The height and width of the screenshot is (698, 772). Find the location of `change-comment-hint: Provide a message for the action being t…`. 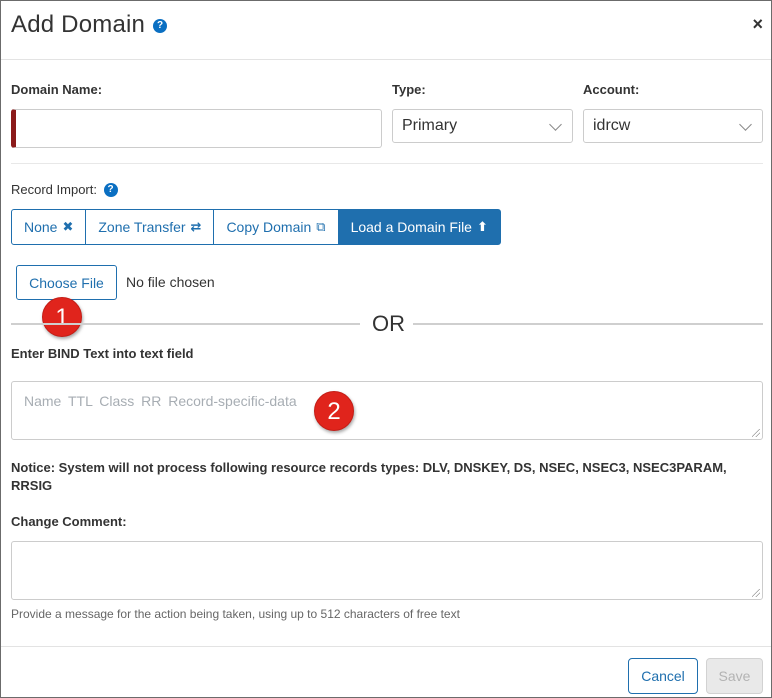

change-comment-hint: Provide a message for the action being t… is located at coordinates (235, 614).